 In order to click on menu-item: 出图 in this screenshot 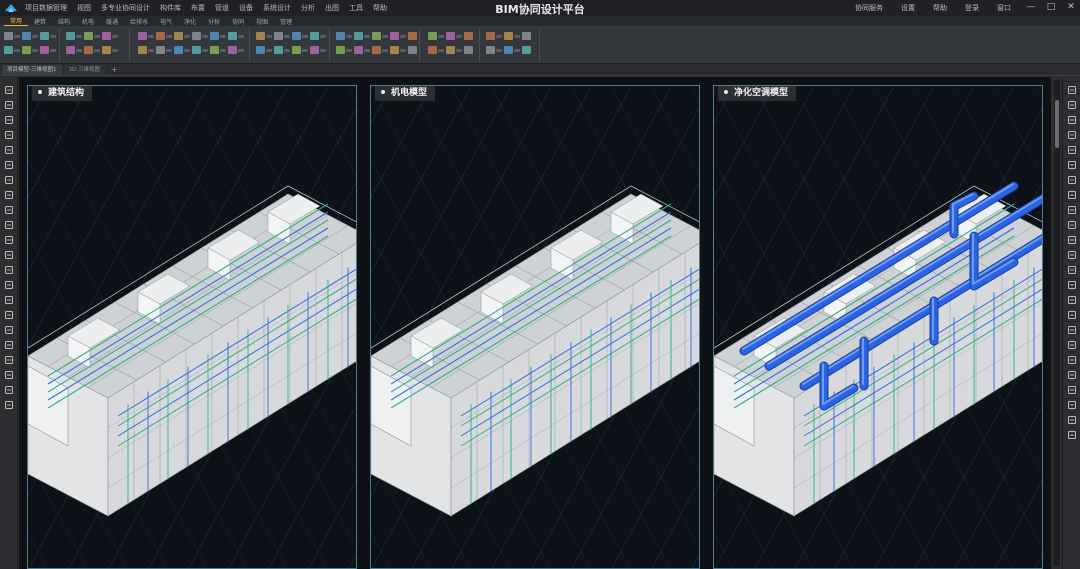, I will do `click(332, 8)`.